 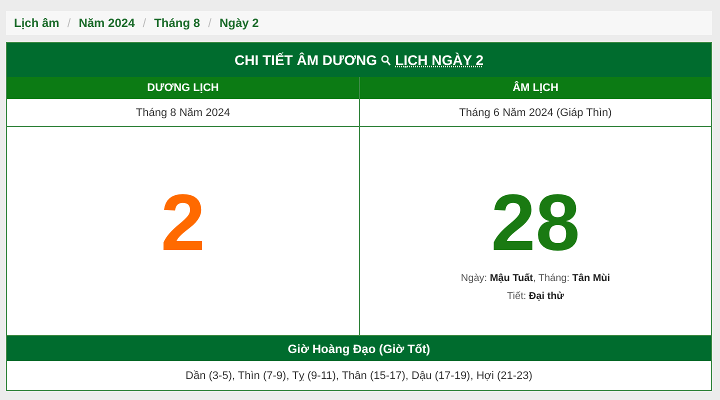 I want to click on breadcrumb-link: Năm 2024, so click(x=106, y=23).